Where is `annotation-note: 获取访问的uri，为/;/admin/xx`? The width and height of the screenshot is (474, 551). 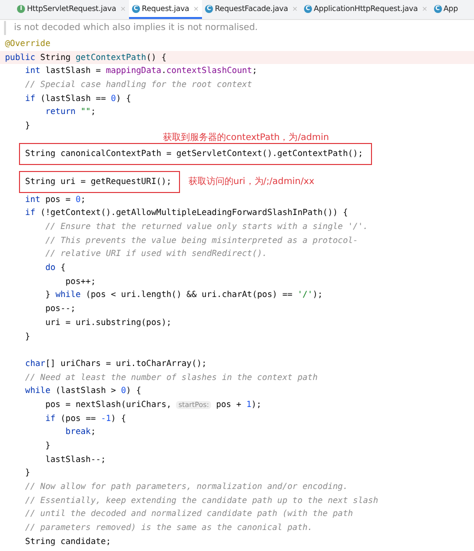 annotation-note: 获取访问的uri，为/;/admin/xx is located at coordinates (251, 182).